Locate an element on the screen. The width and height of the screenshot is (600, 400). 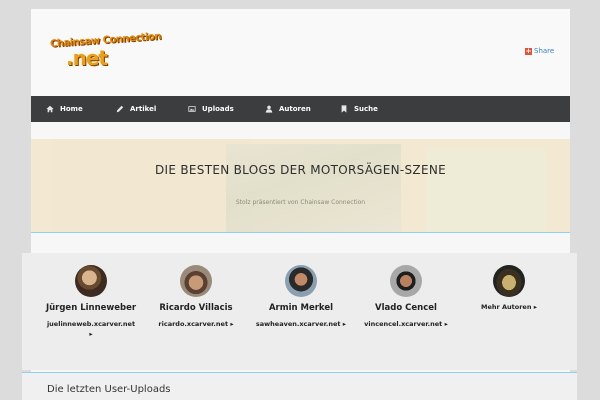
author-blog-link: vincencel.xcarver.net ▸ is located at coordinates (406, 324).